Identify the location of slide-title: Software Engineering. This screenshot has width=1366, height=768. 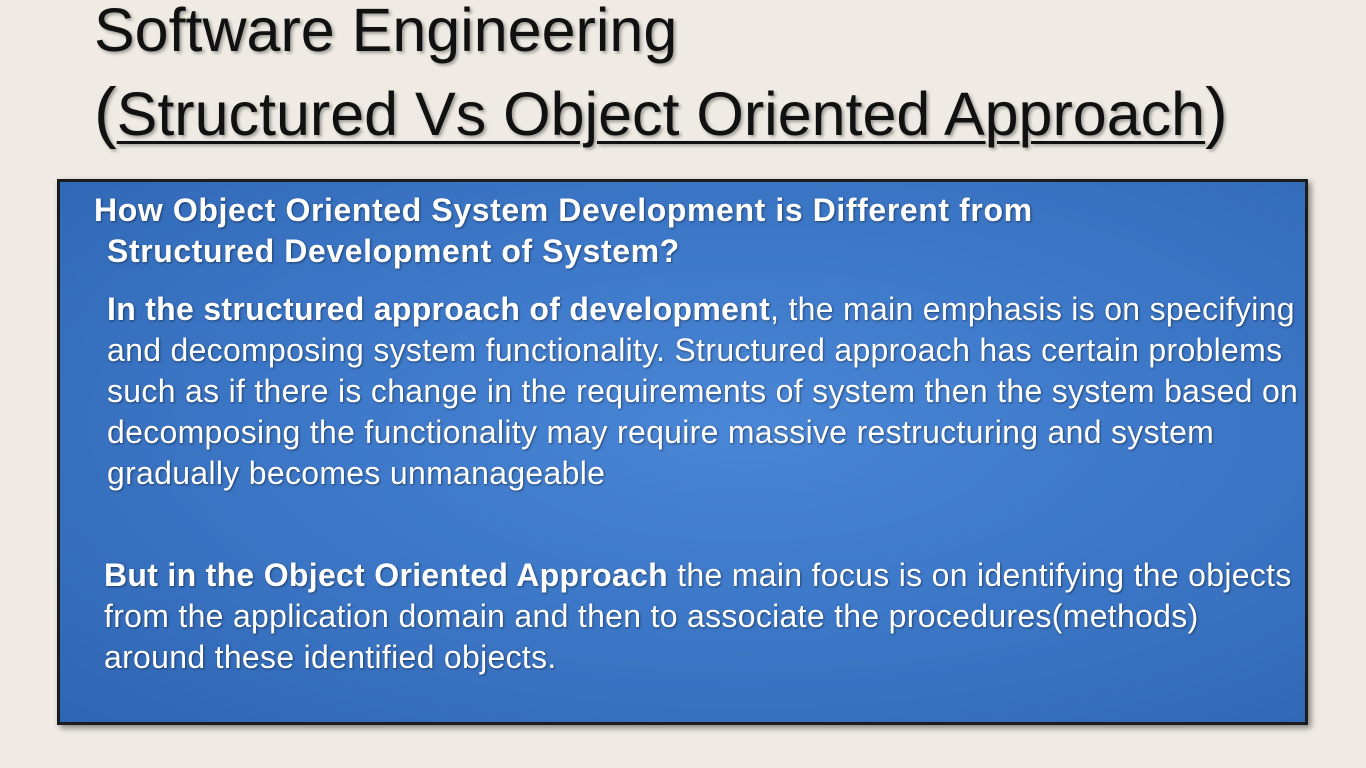
(386, 32).